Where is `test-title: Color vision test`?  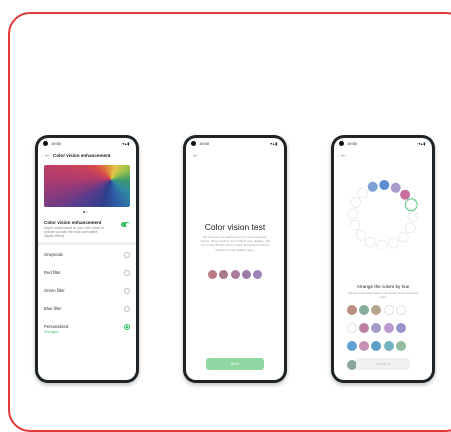 test-title: Color vision test is located at coordinates (235, 227).